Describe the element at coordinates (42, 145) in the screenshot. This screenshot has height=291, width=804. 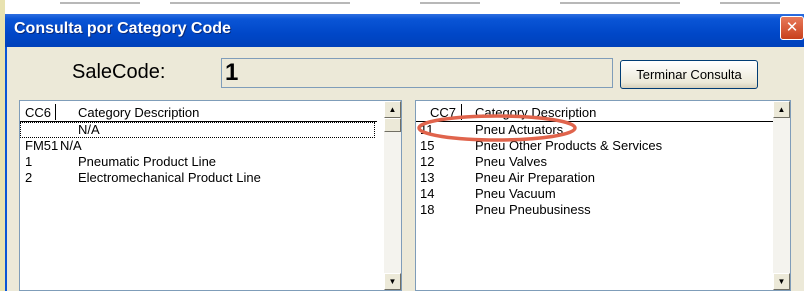
I see `list-item-code: FM51` at that location.